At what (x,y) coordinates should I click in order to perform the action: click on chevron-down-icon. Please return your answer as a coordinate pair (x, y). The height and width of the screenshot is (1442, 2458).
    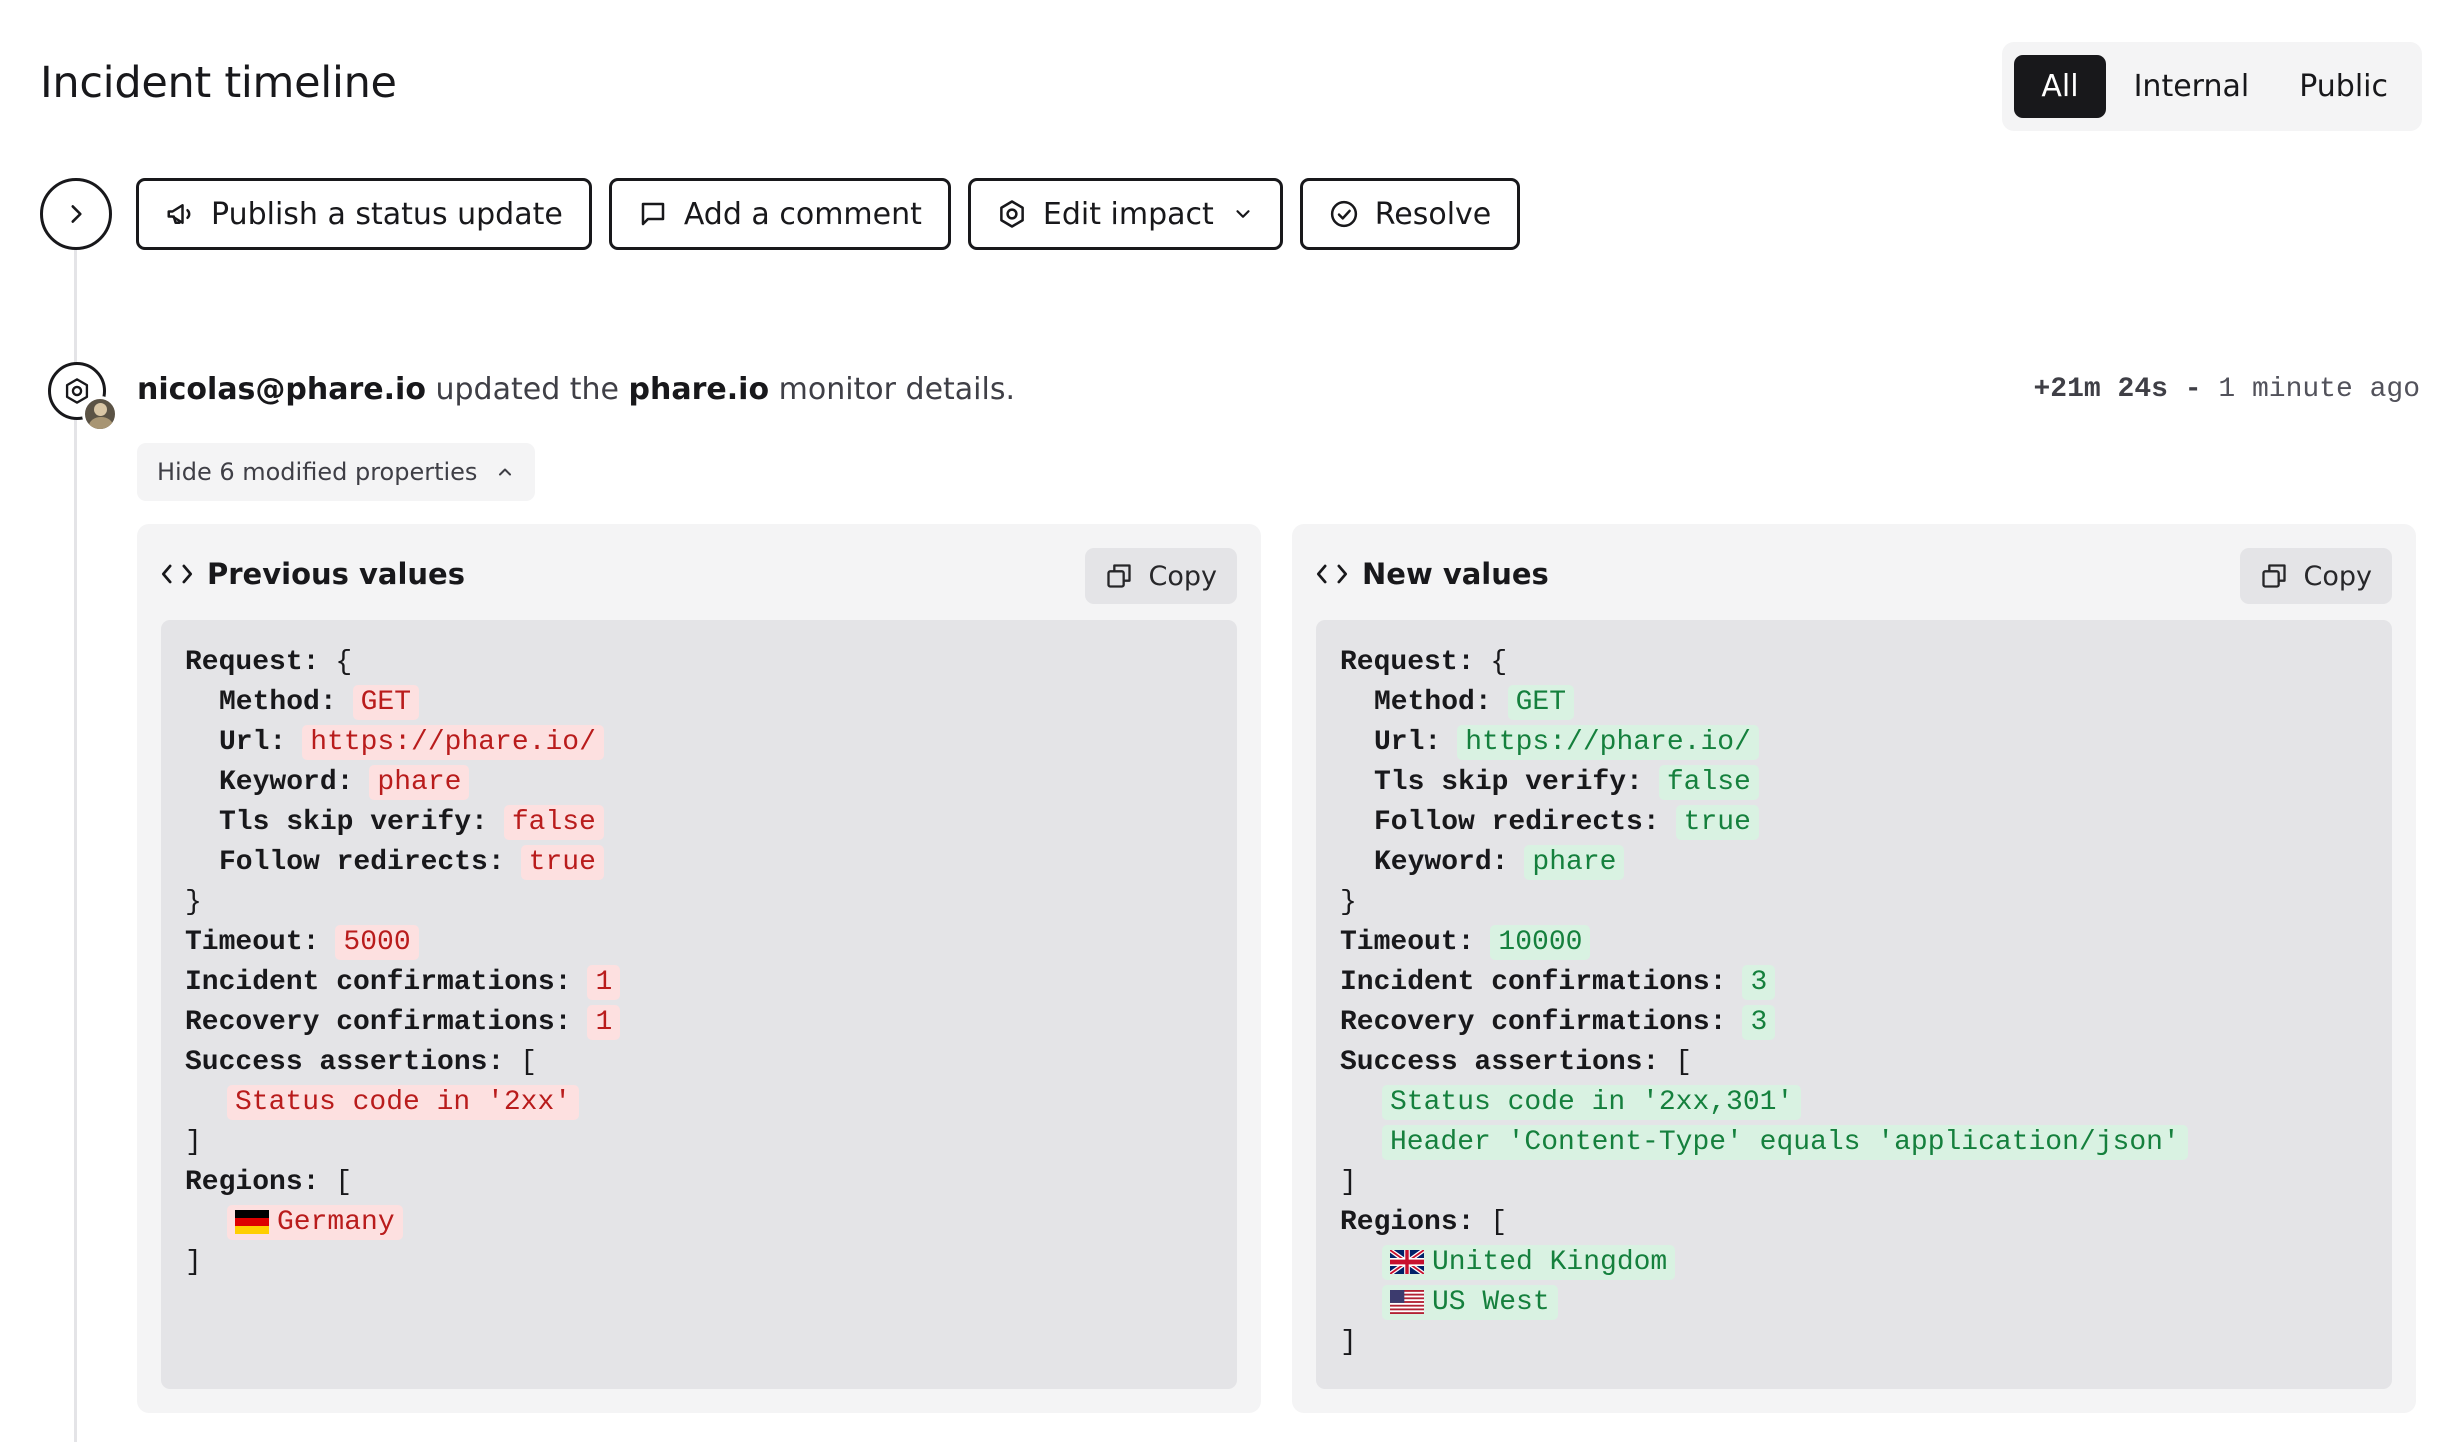
    Looking at the image, I should click on (1243, 214).